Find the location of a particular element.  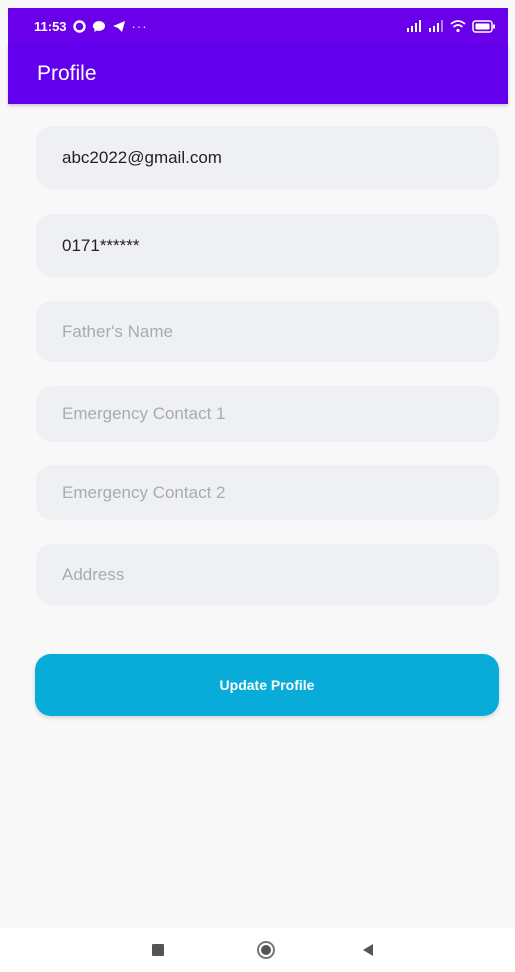

update-profile-button: Update Profile is located at coordinates (267, 685).